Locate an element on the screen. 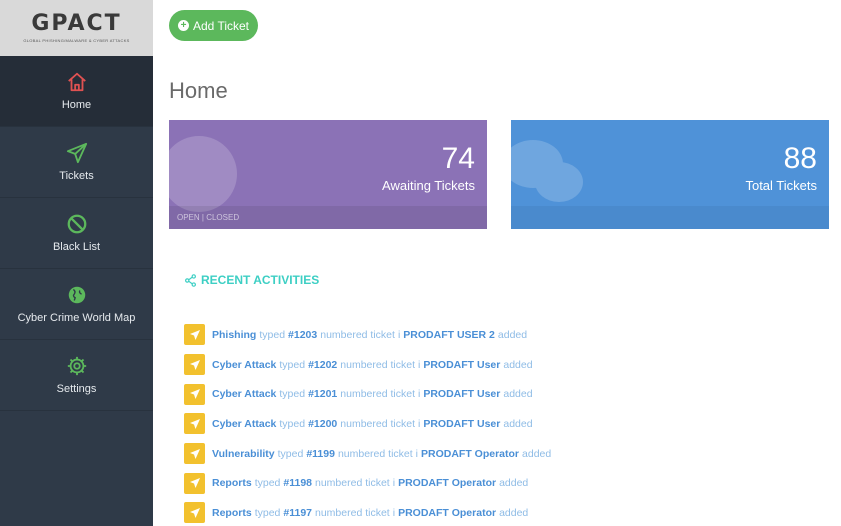  sidebar-item-black-list: Black List is located at coordinates (76, 233).